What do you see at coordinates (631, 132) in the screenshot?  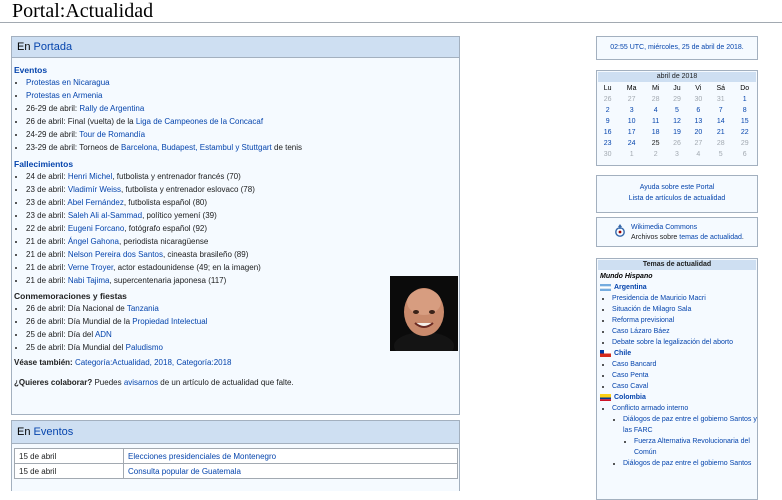 I see `calendar-day: 17` at bounding box center [631, 132].